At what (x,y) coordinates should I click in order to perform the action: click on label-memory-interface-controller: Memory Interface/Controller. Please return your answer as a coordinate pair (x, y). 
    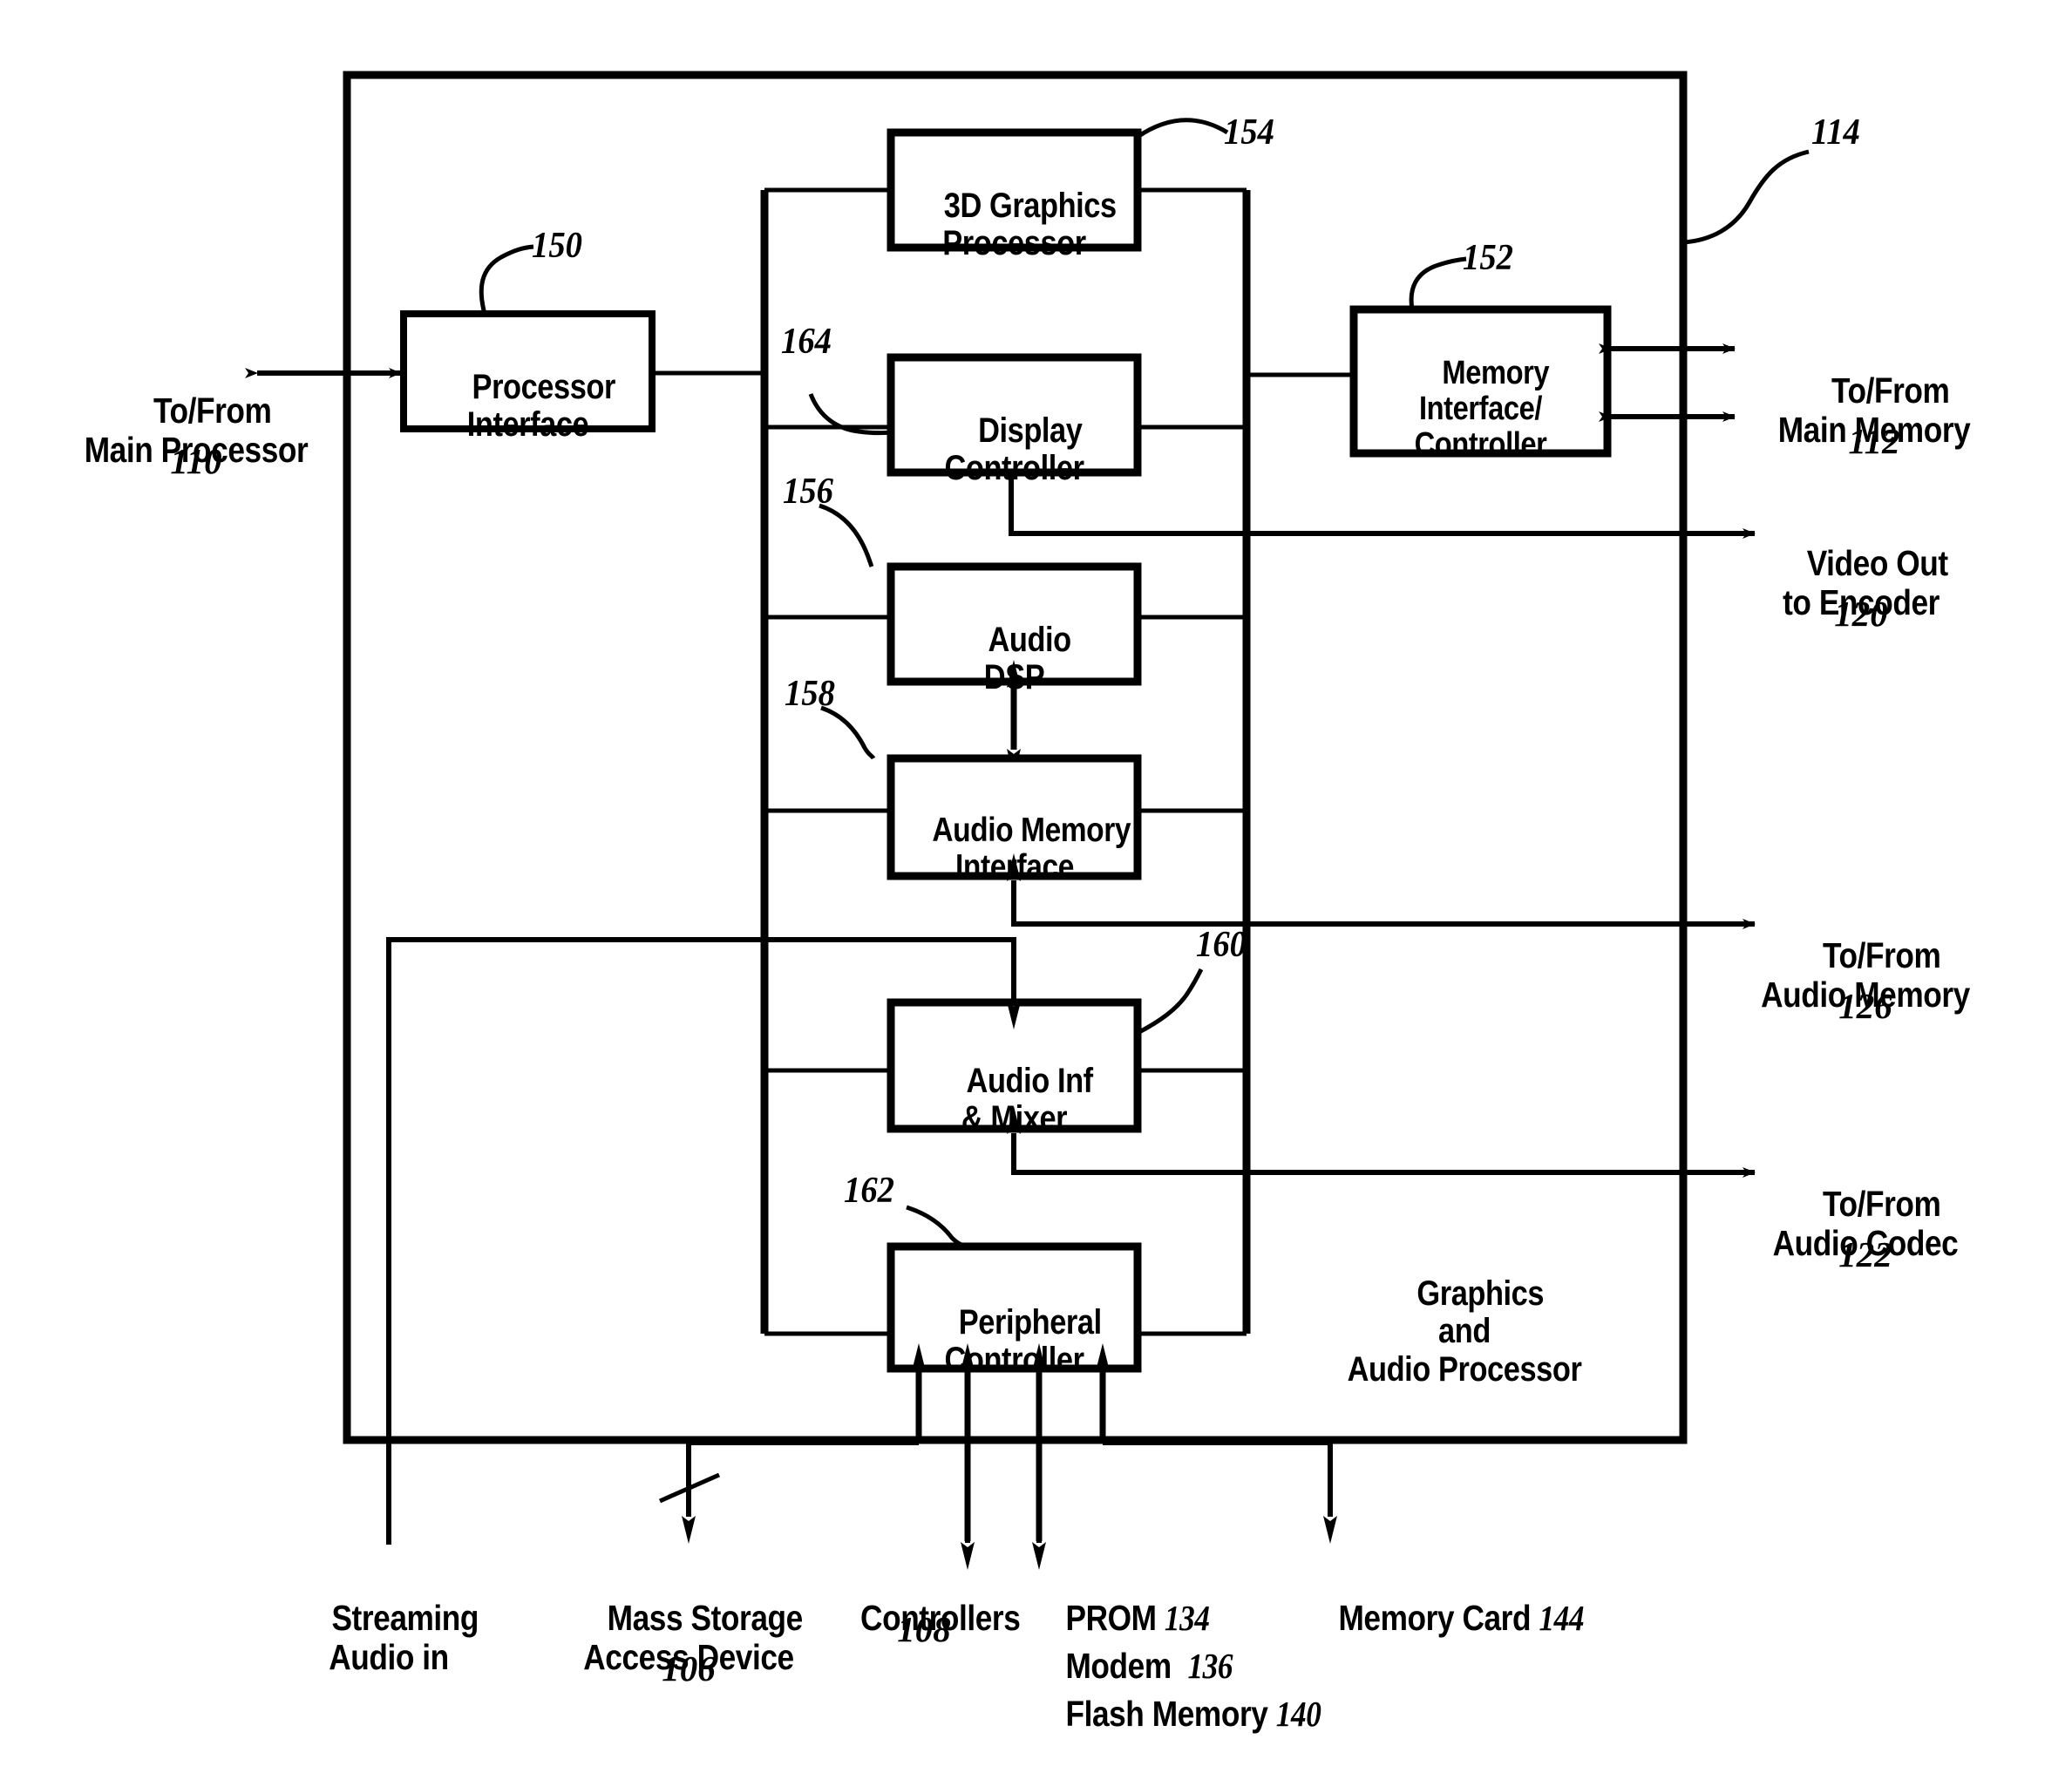
    Looking at the image, I should click on (1482, 410).